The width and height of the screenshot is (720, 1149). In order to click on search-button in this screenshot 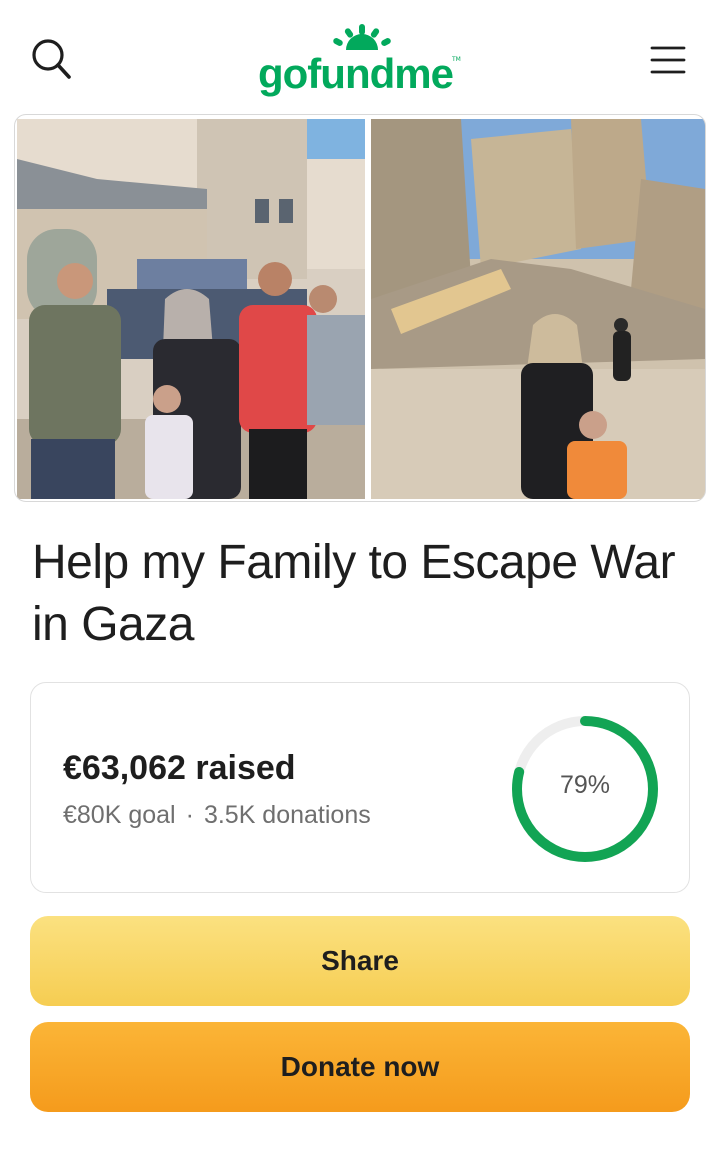, I will do `click(52, 60)`.